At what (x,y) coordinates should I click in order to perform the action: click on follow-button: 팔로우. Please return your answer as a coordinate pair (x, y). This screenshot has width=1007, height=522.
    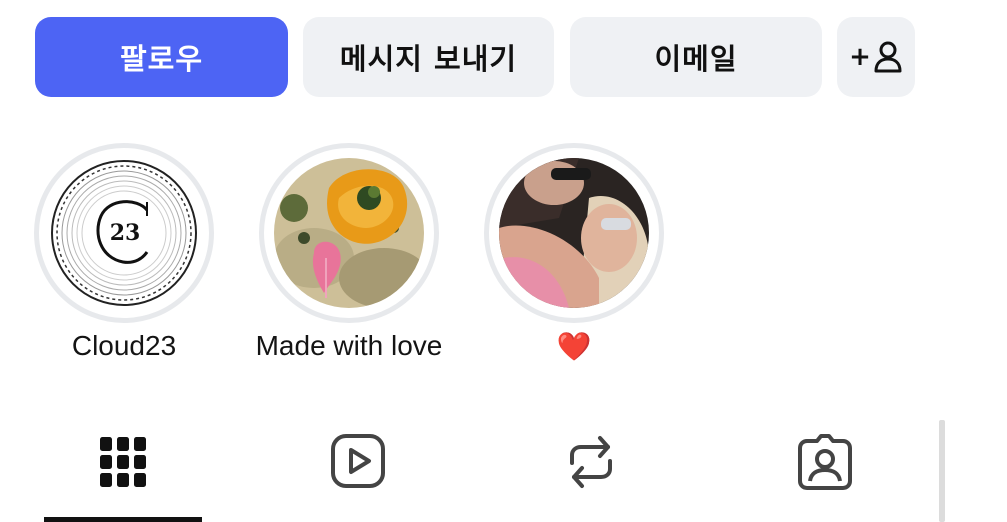
    Looking at the image, I should click on (161, 57).